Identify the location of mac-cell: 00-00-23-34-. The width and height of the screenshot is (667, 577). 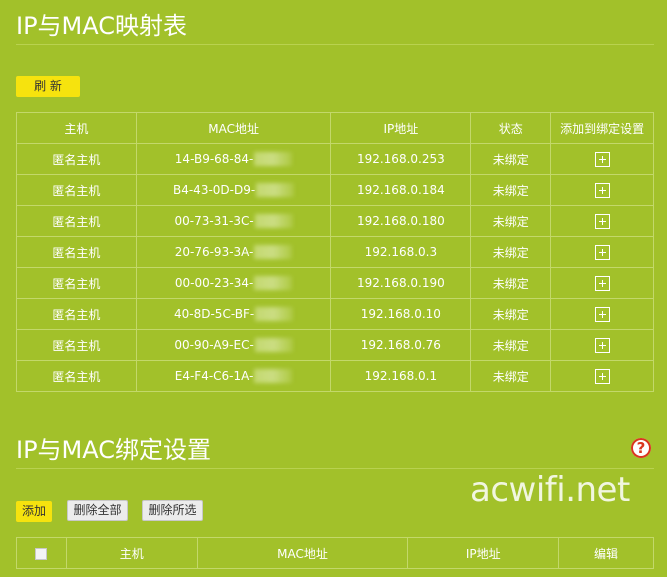
(233, 283).